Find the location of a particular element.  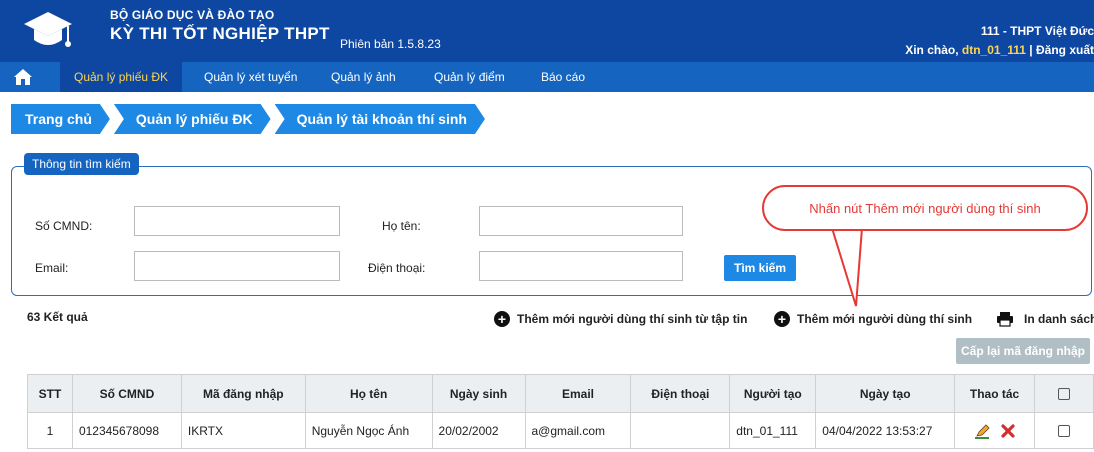

cell-name: Nguyễn Ngọc Ánh is located at coordinates (368, 430).